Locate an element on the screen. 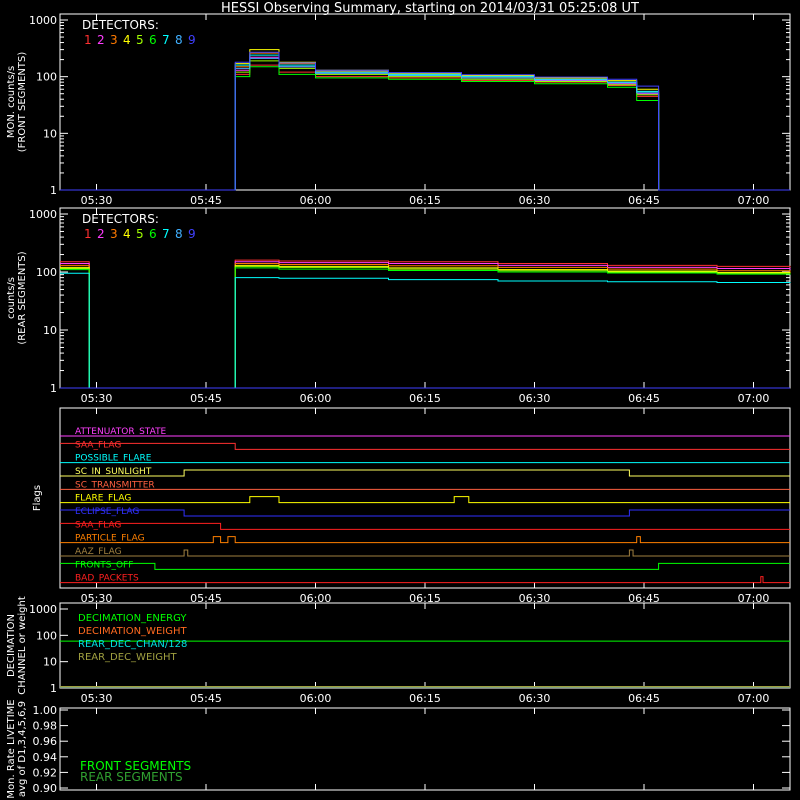 This screenshot has height=800, width=800. rear-y-tick-label: 1000 is located at coordinates (43, 214).